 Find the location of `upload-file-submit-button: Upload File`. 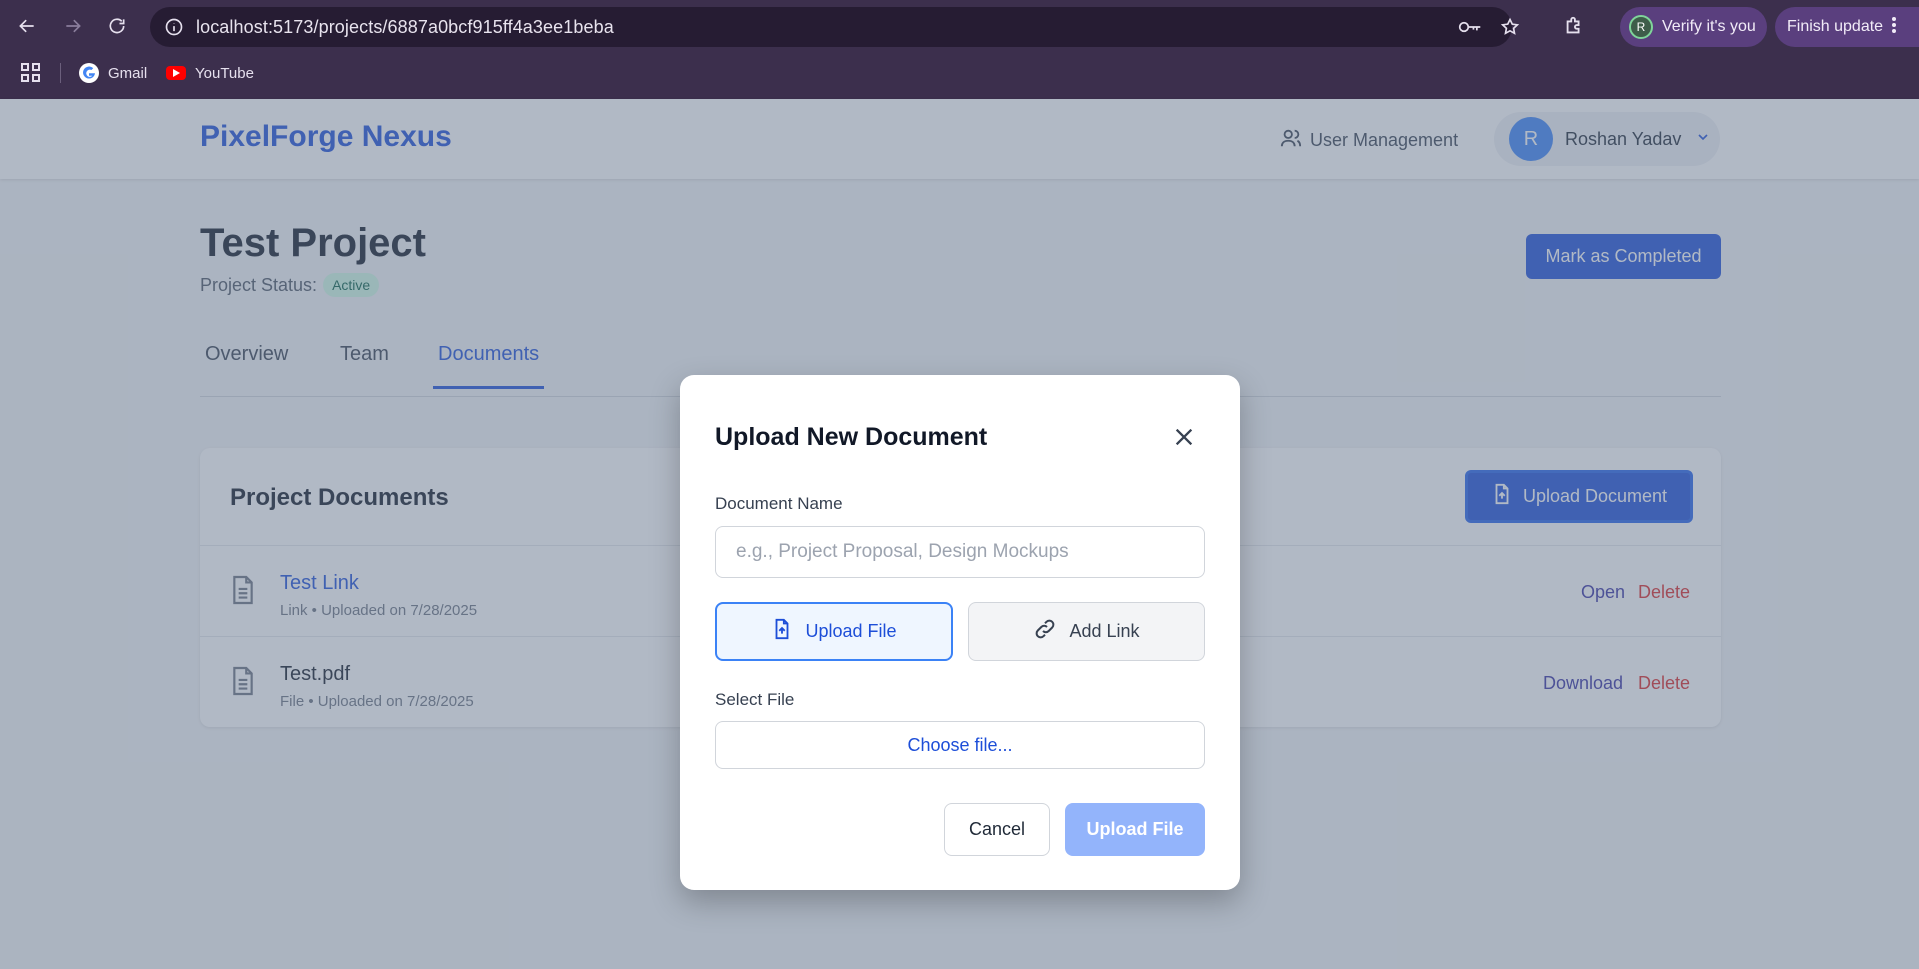

upload-file-submit-button: Upload File is located at coordinates (1135, 829).